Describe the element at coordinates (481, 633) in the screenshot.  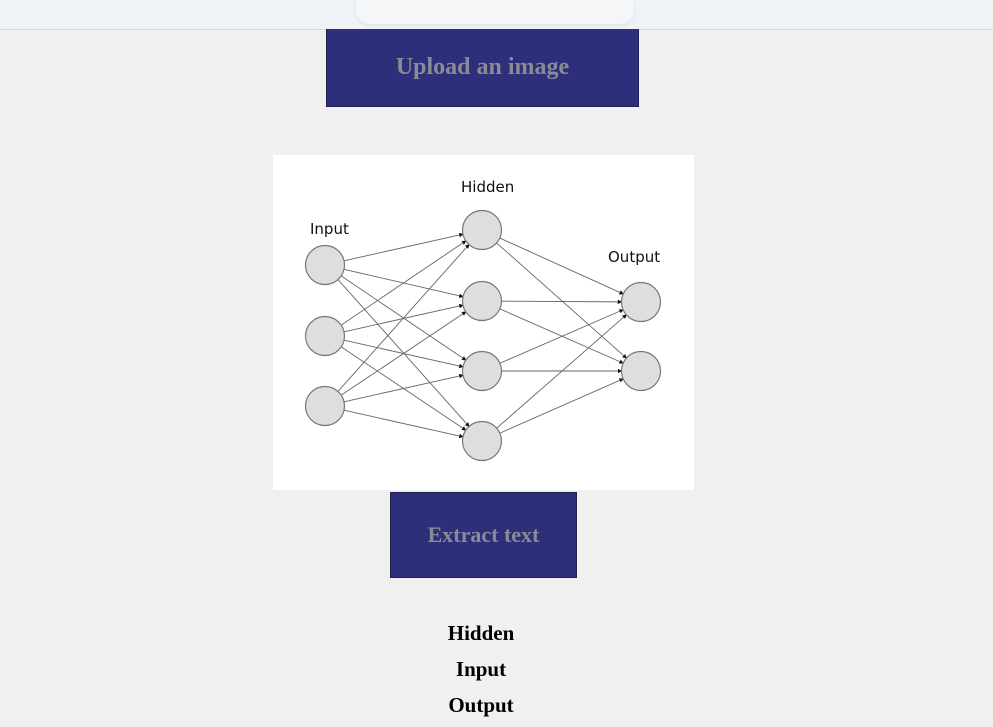
I see `result-line: Hidden` at that location.